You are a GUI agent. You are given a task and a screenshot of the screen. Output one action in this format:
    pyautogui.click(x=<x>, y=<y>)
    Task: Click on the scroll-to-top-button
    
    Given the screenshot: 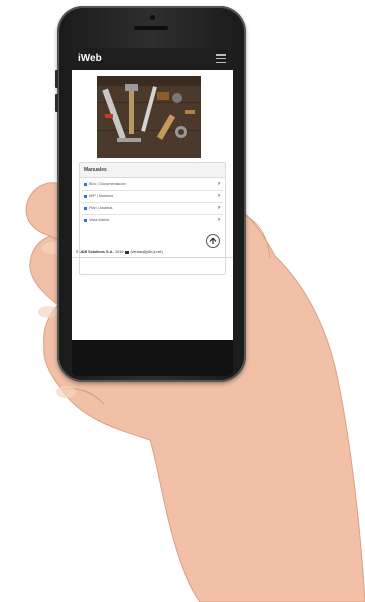 What is the action you would take?
    pyautogui.click(x=213, y=241)
    